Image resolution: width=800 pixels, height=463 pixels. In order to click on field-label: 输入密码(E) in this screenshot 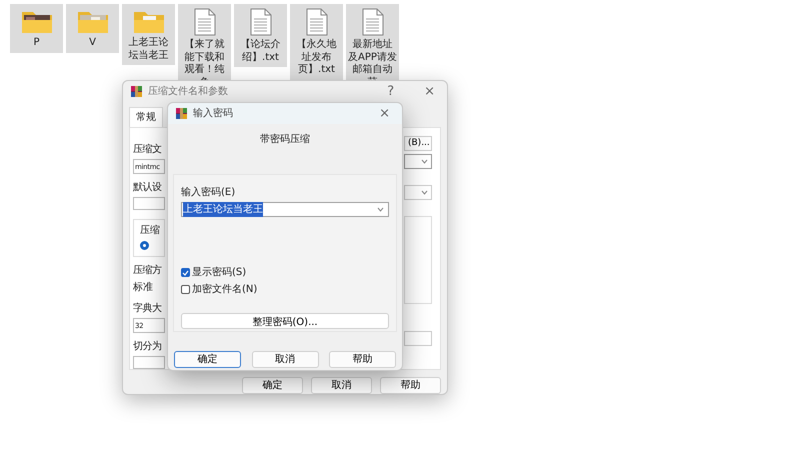, I will do `click(208, 193)`.